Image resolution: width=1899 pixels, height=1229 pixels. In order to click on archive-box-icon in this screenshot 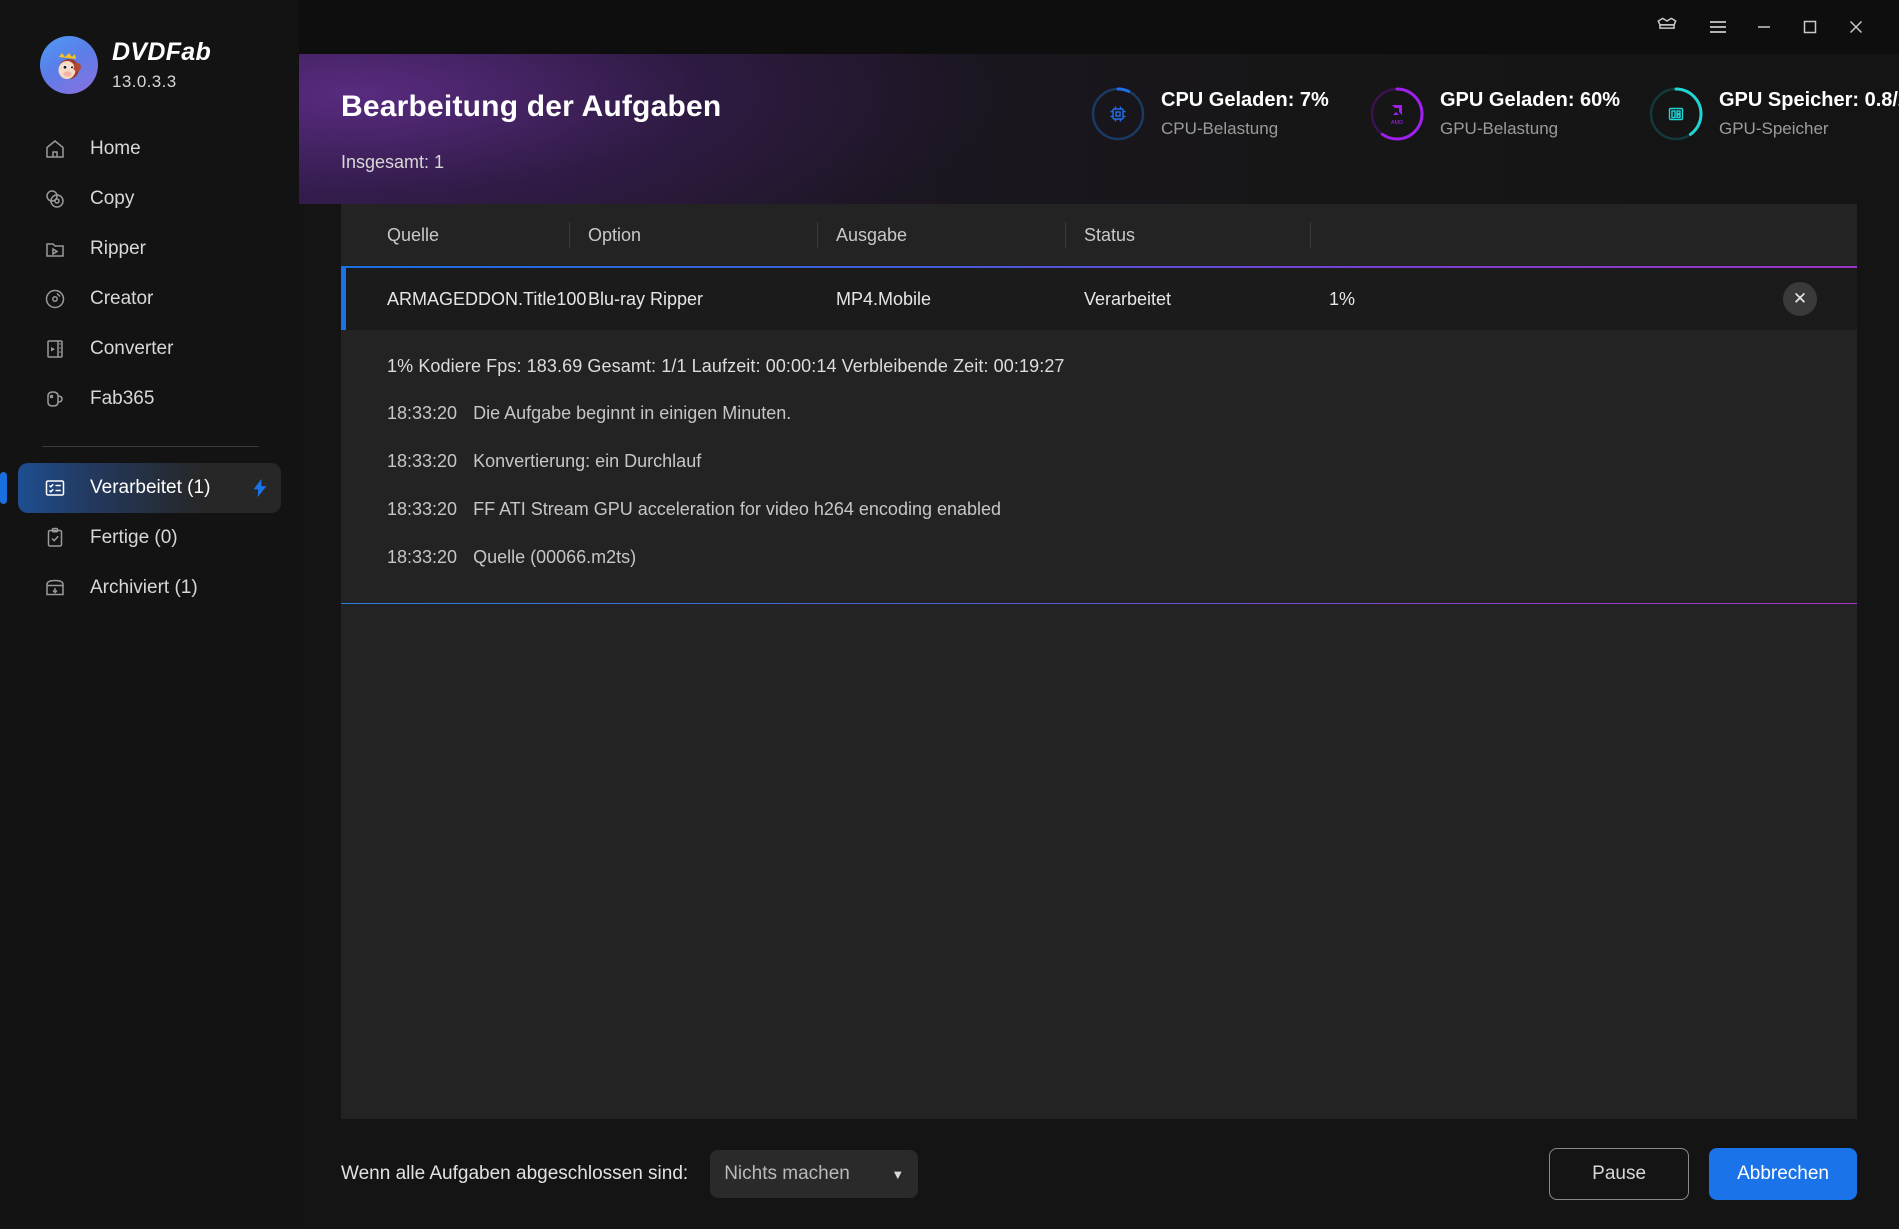, I will do `click(55, 588)`.